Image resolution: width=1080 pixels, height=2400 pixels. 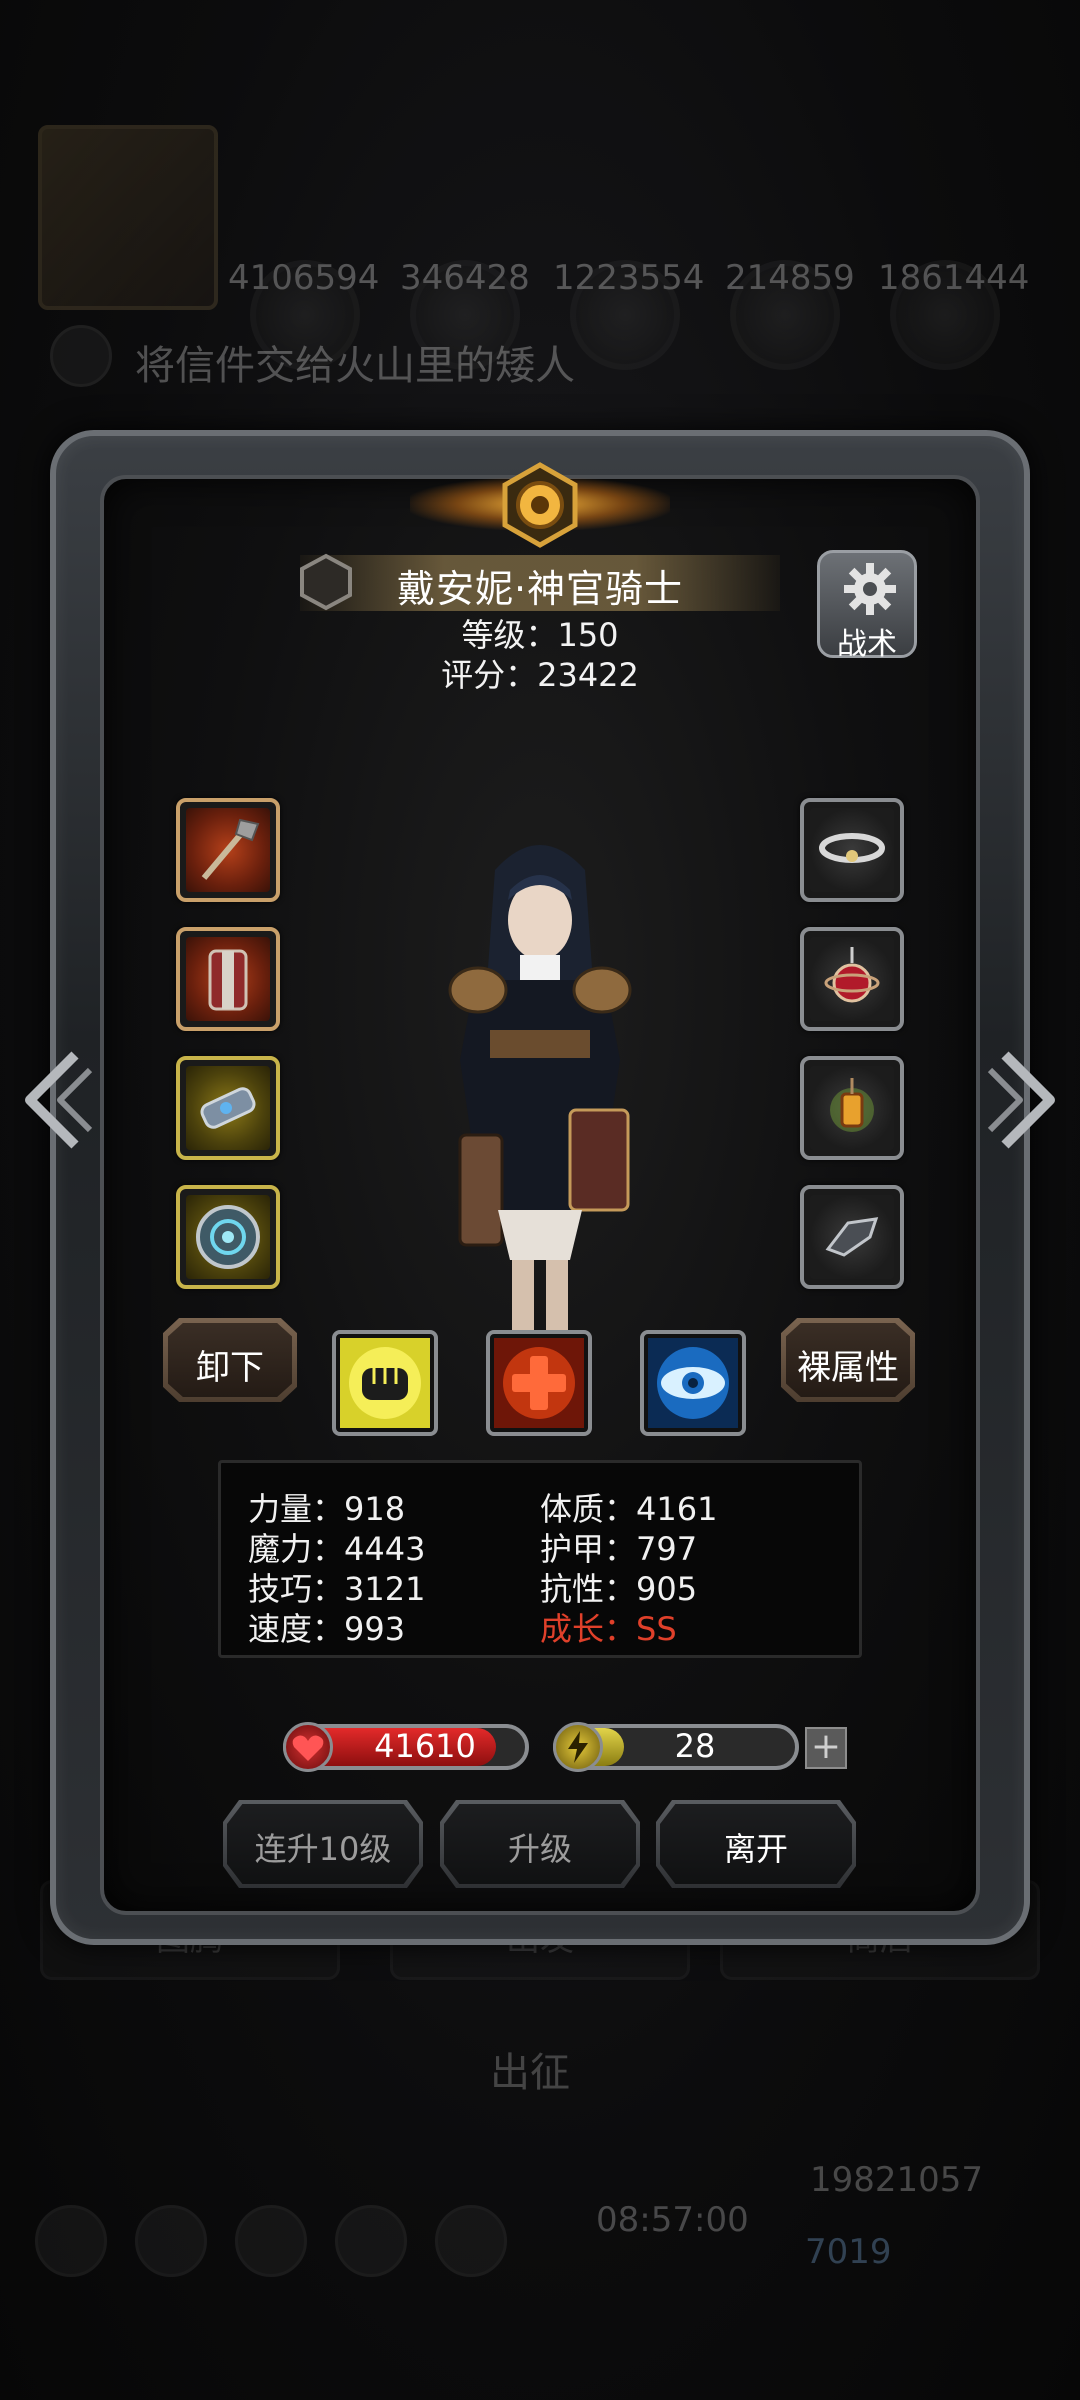 I want to click on energy-value: 28, so click(x=695, y=1746).